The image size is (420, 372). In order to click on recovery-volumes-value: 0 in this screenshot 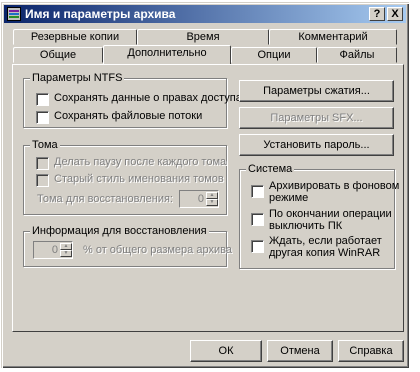, I will do `click(200, 199)`.